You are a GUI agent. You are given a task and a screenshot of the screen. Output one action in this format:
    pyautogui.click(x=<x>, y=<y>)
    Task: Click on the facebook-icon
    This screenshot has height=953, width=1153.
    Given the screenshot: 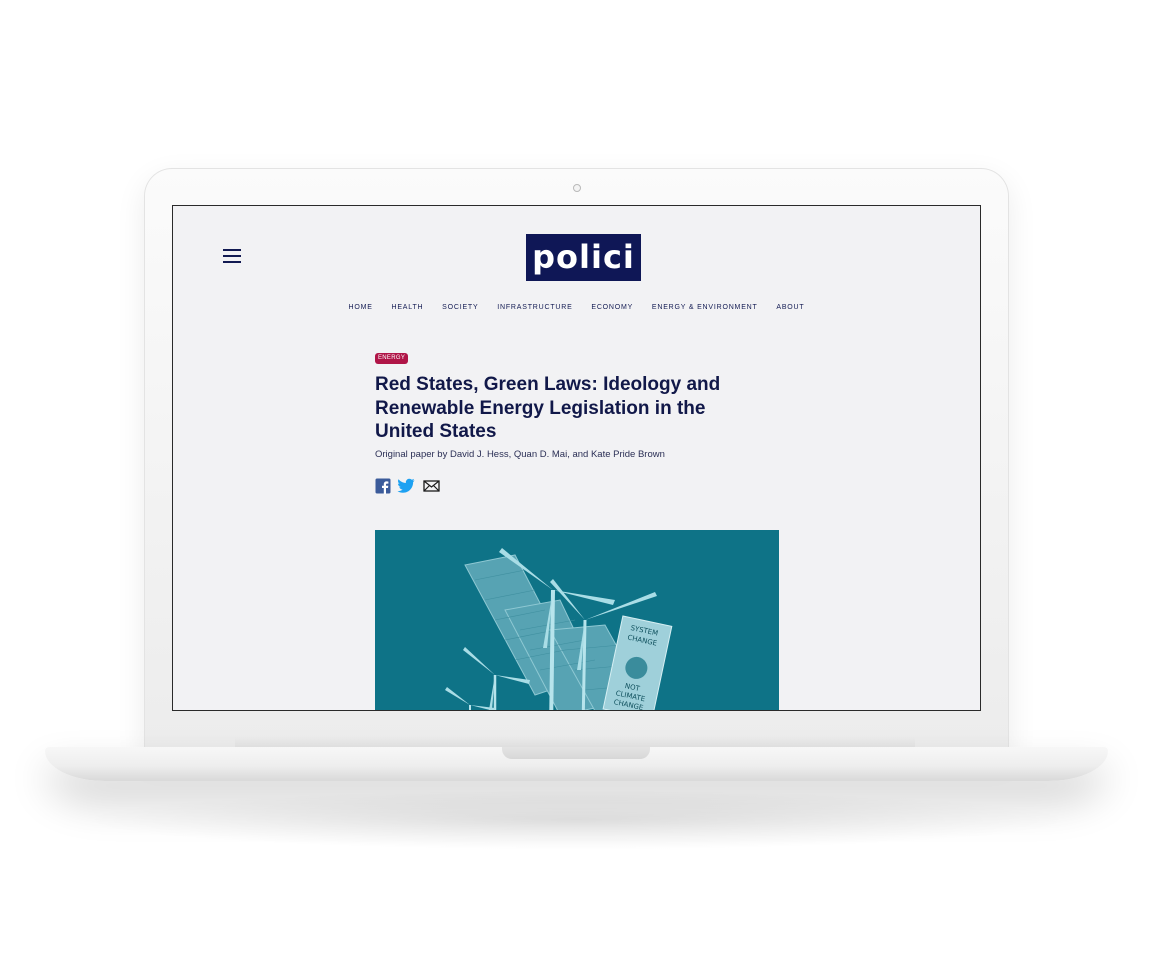 What is the action you would take?
    pyautogui.click(x=383, y=486)
    